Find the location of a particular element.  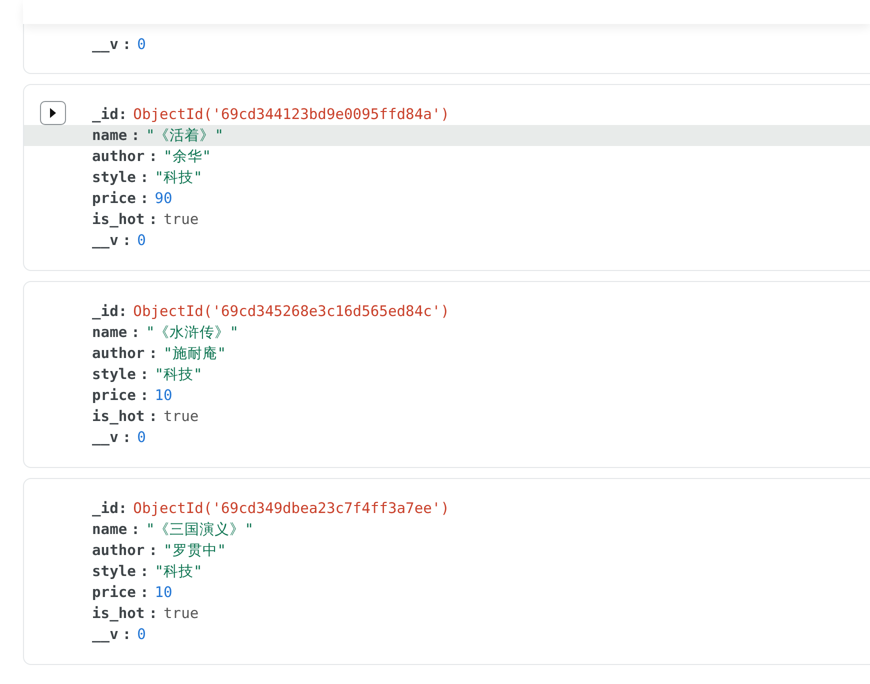

field-value: "《活着》" is located at coordinates (185, 136).